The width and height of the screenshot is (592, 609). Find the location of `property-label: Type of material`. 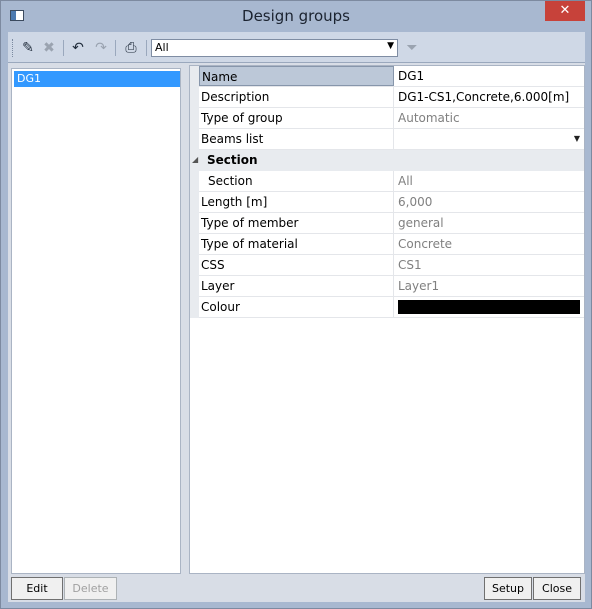

property-label: Type of material is located at coordinates (296, 244).